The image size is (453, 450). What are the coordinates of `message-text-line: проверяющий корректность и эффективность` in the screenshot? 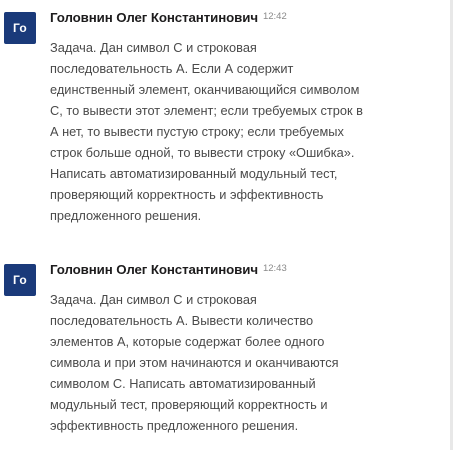 It's located at (187, 194).